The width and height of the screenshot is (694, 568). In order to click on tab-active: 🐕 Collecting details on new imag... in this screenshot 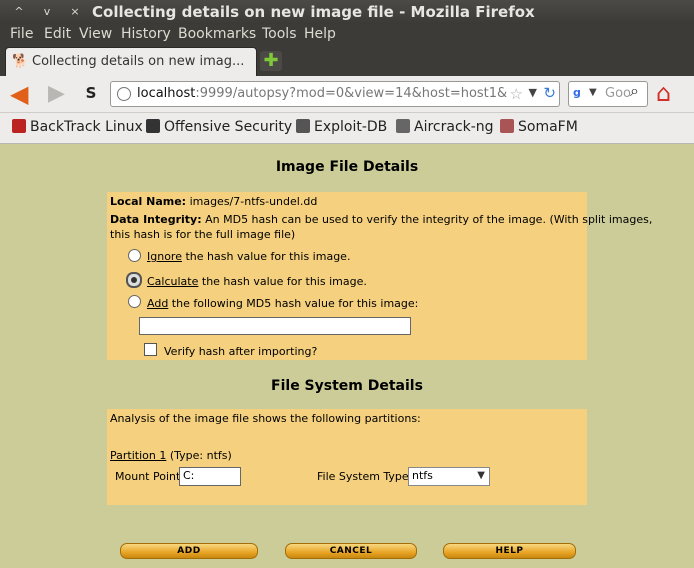, I will do `click(131, 61)`.